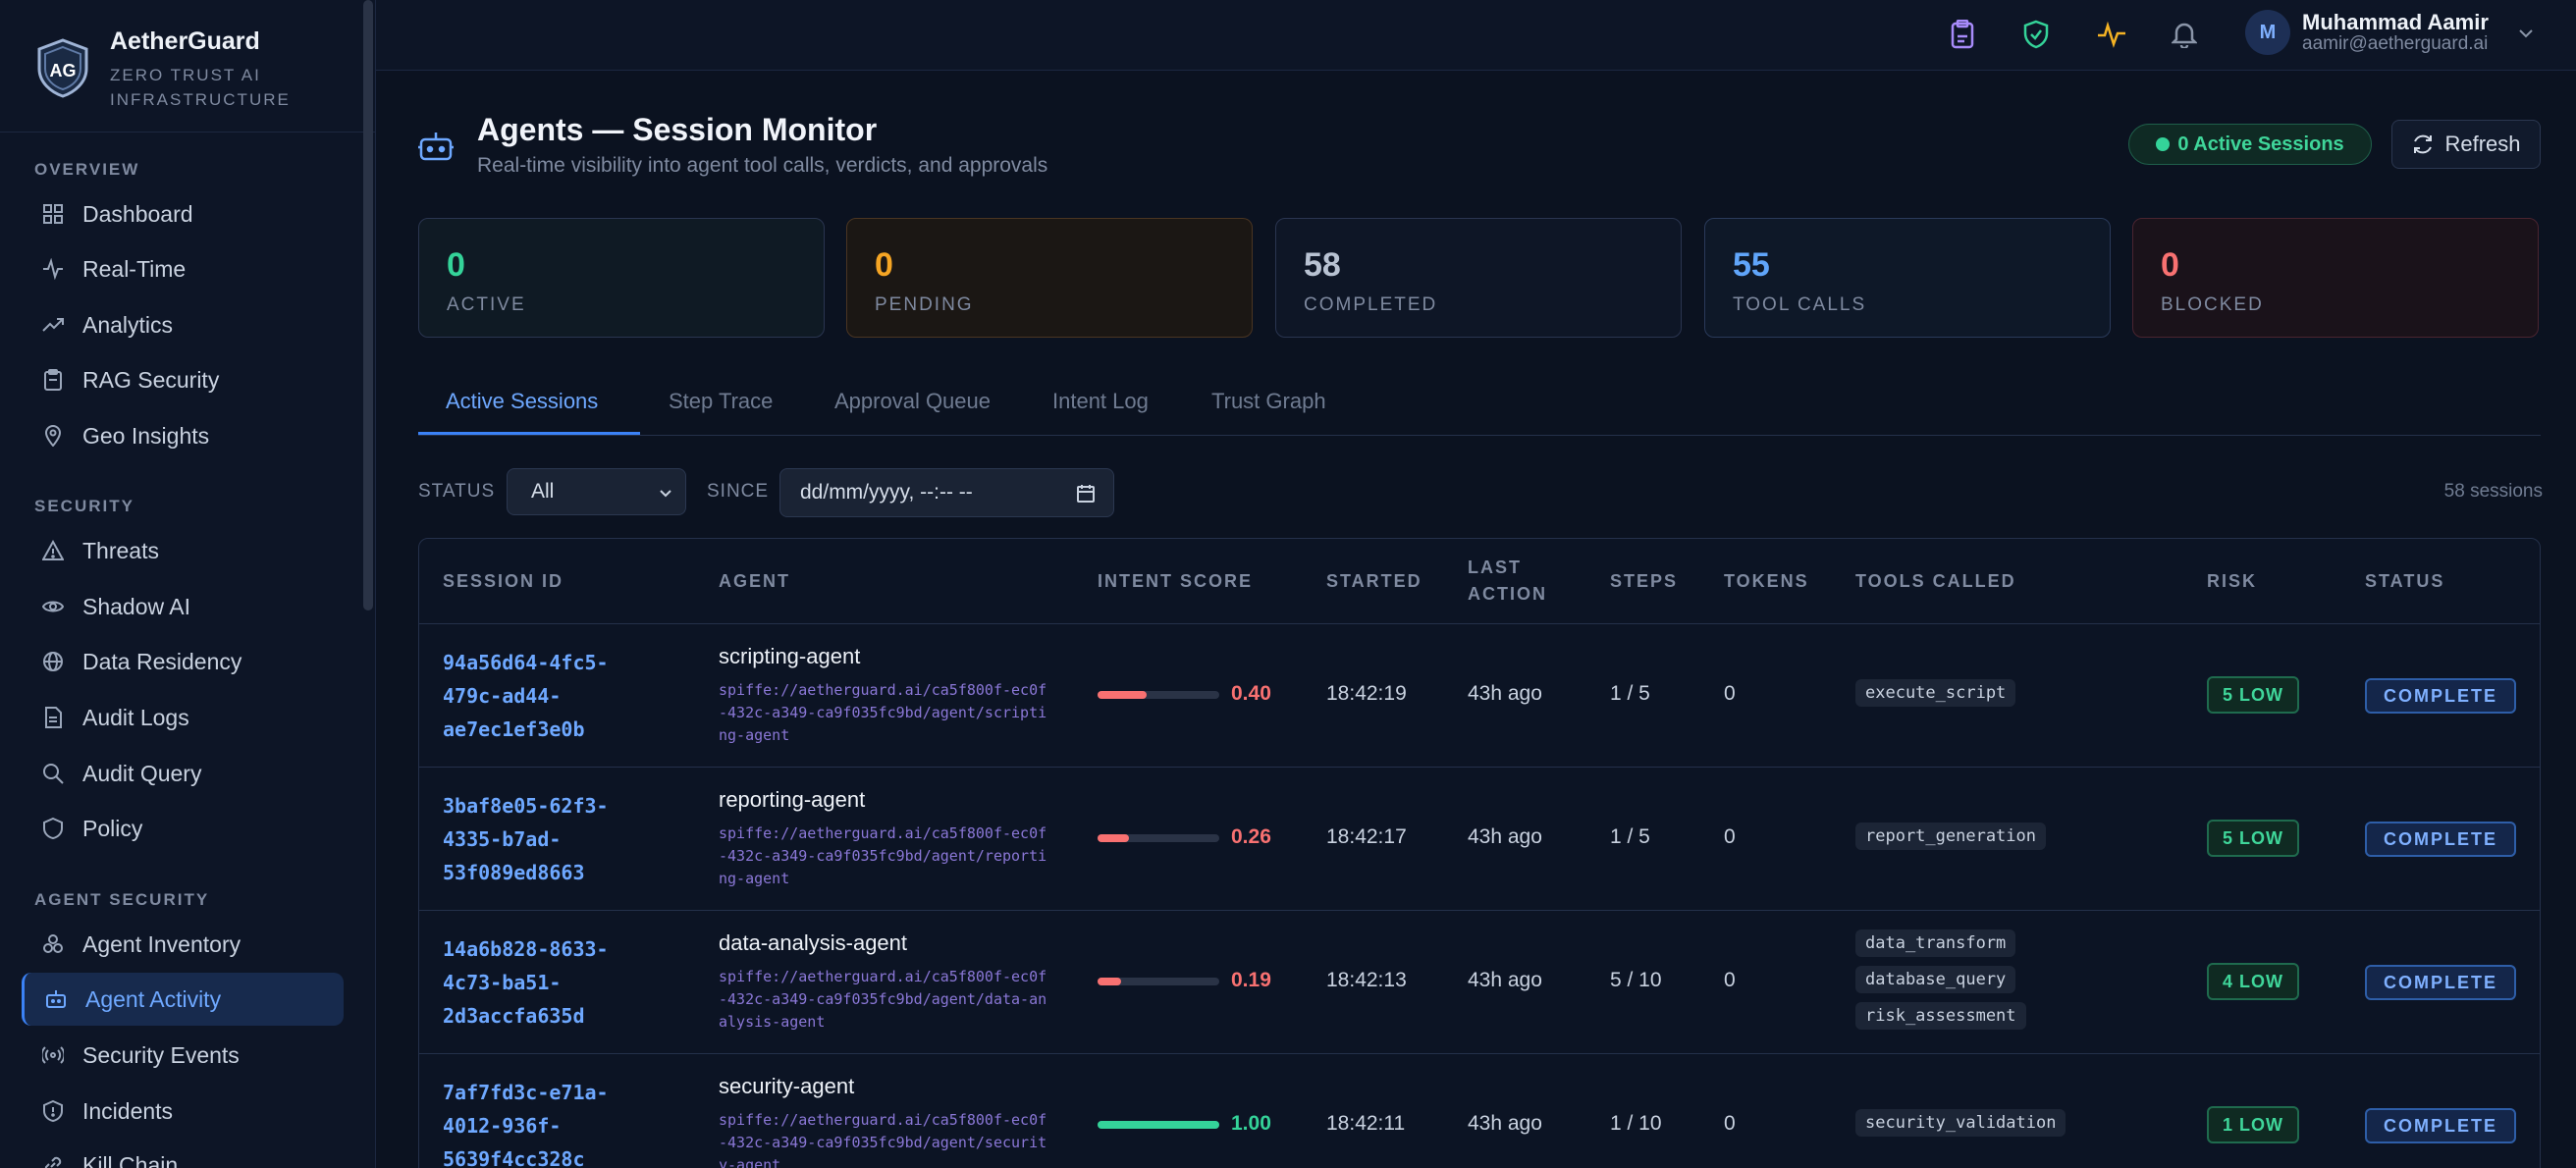  Describe the element at coordinates (596, 491) in the screenshot. I see `status-select: All` at that location.